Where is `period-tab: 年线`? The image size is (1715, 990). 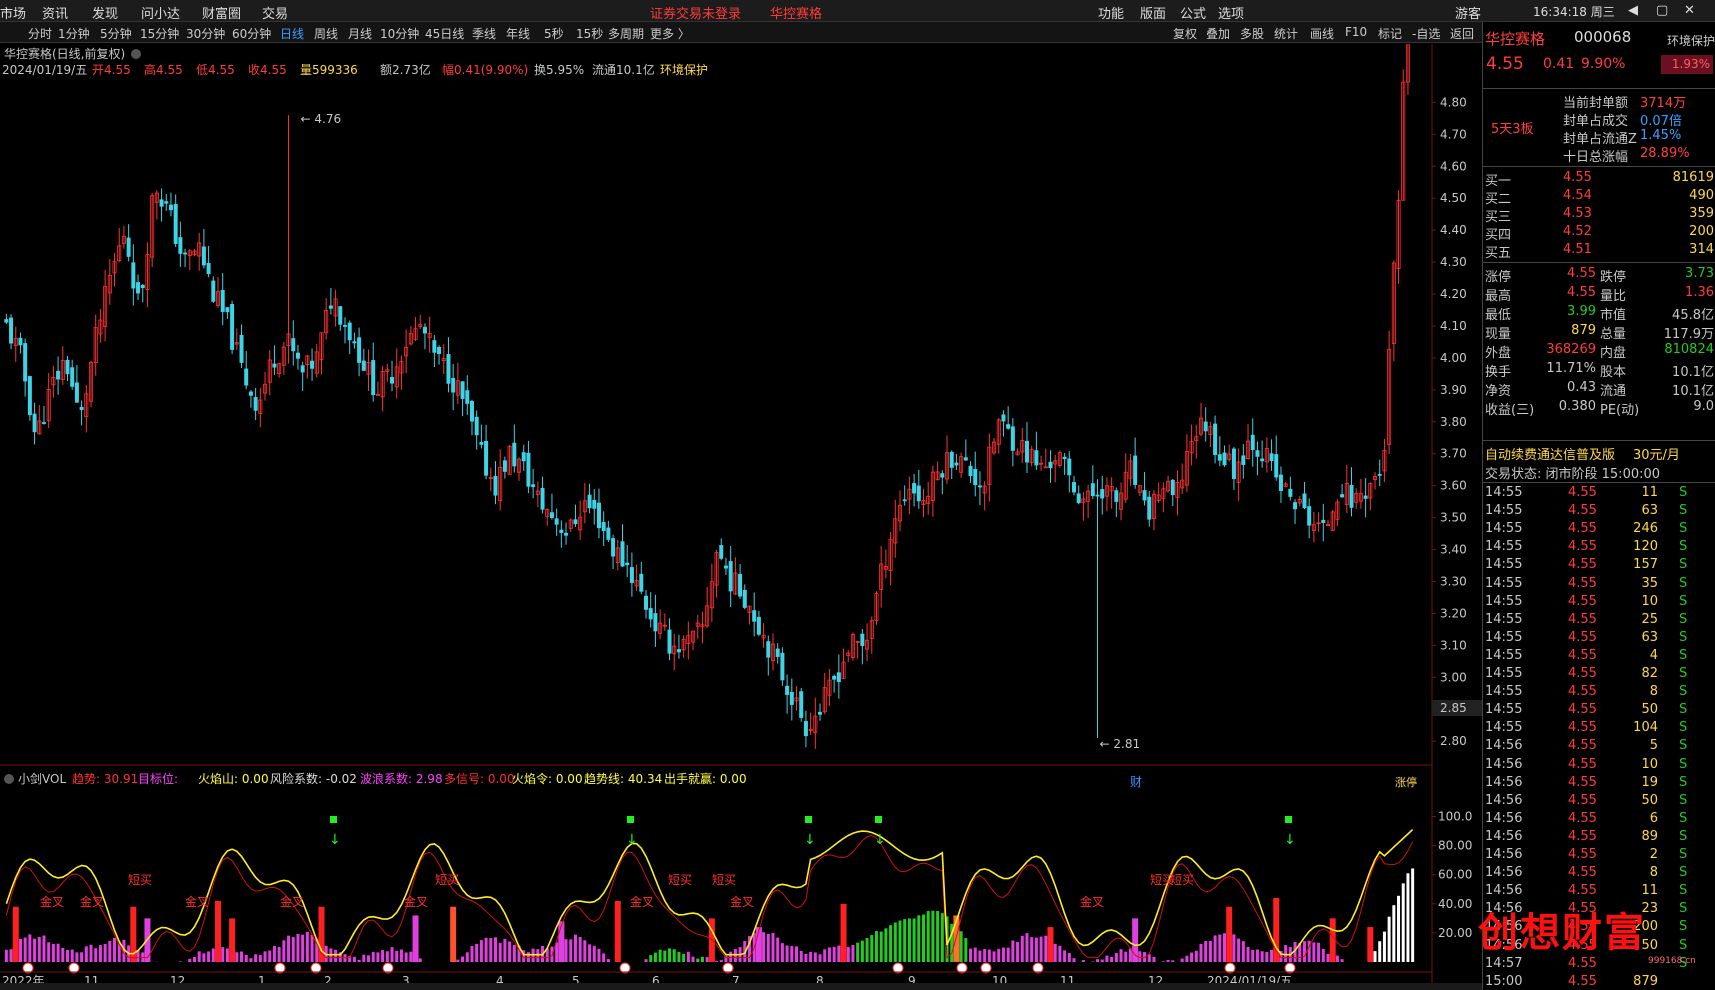 period-tab: 年线 is located at coordinates (518, 33).